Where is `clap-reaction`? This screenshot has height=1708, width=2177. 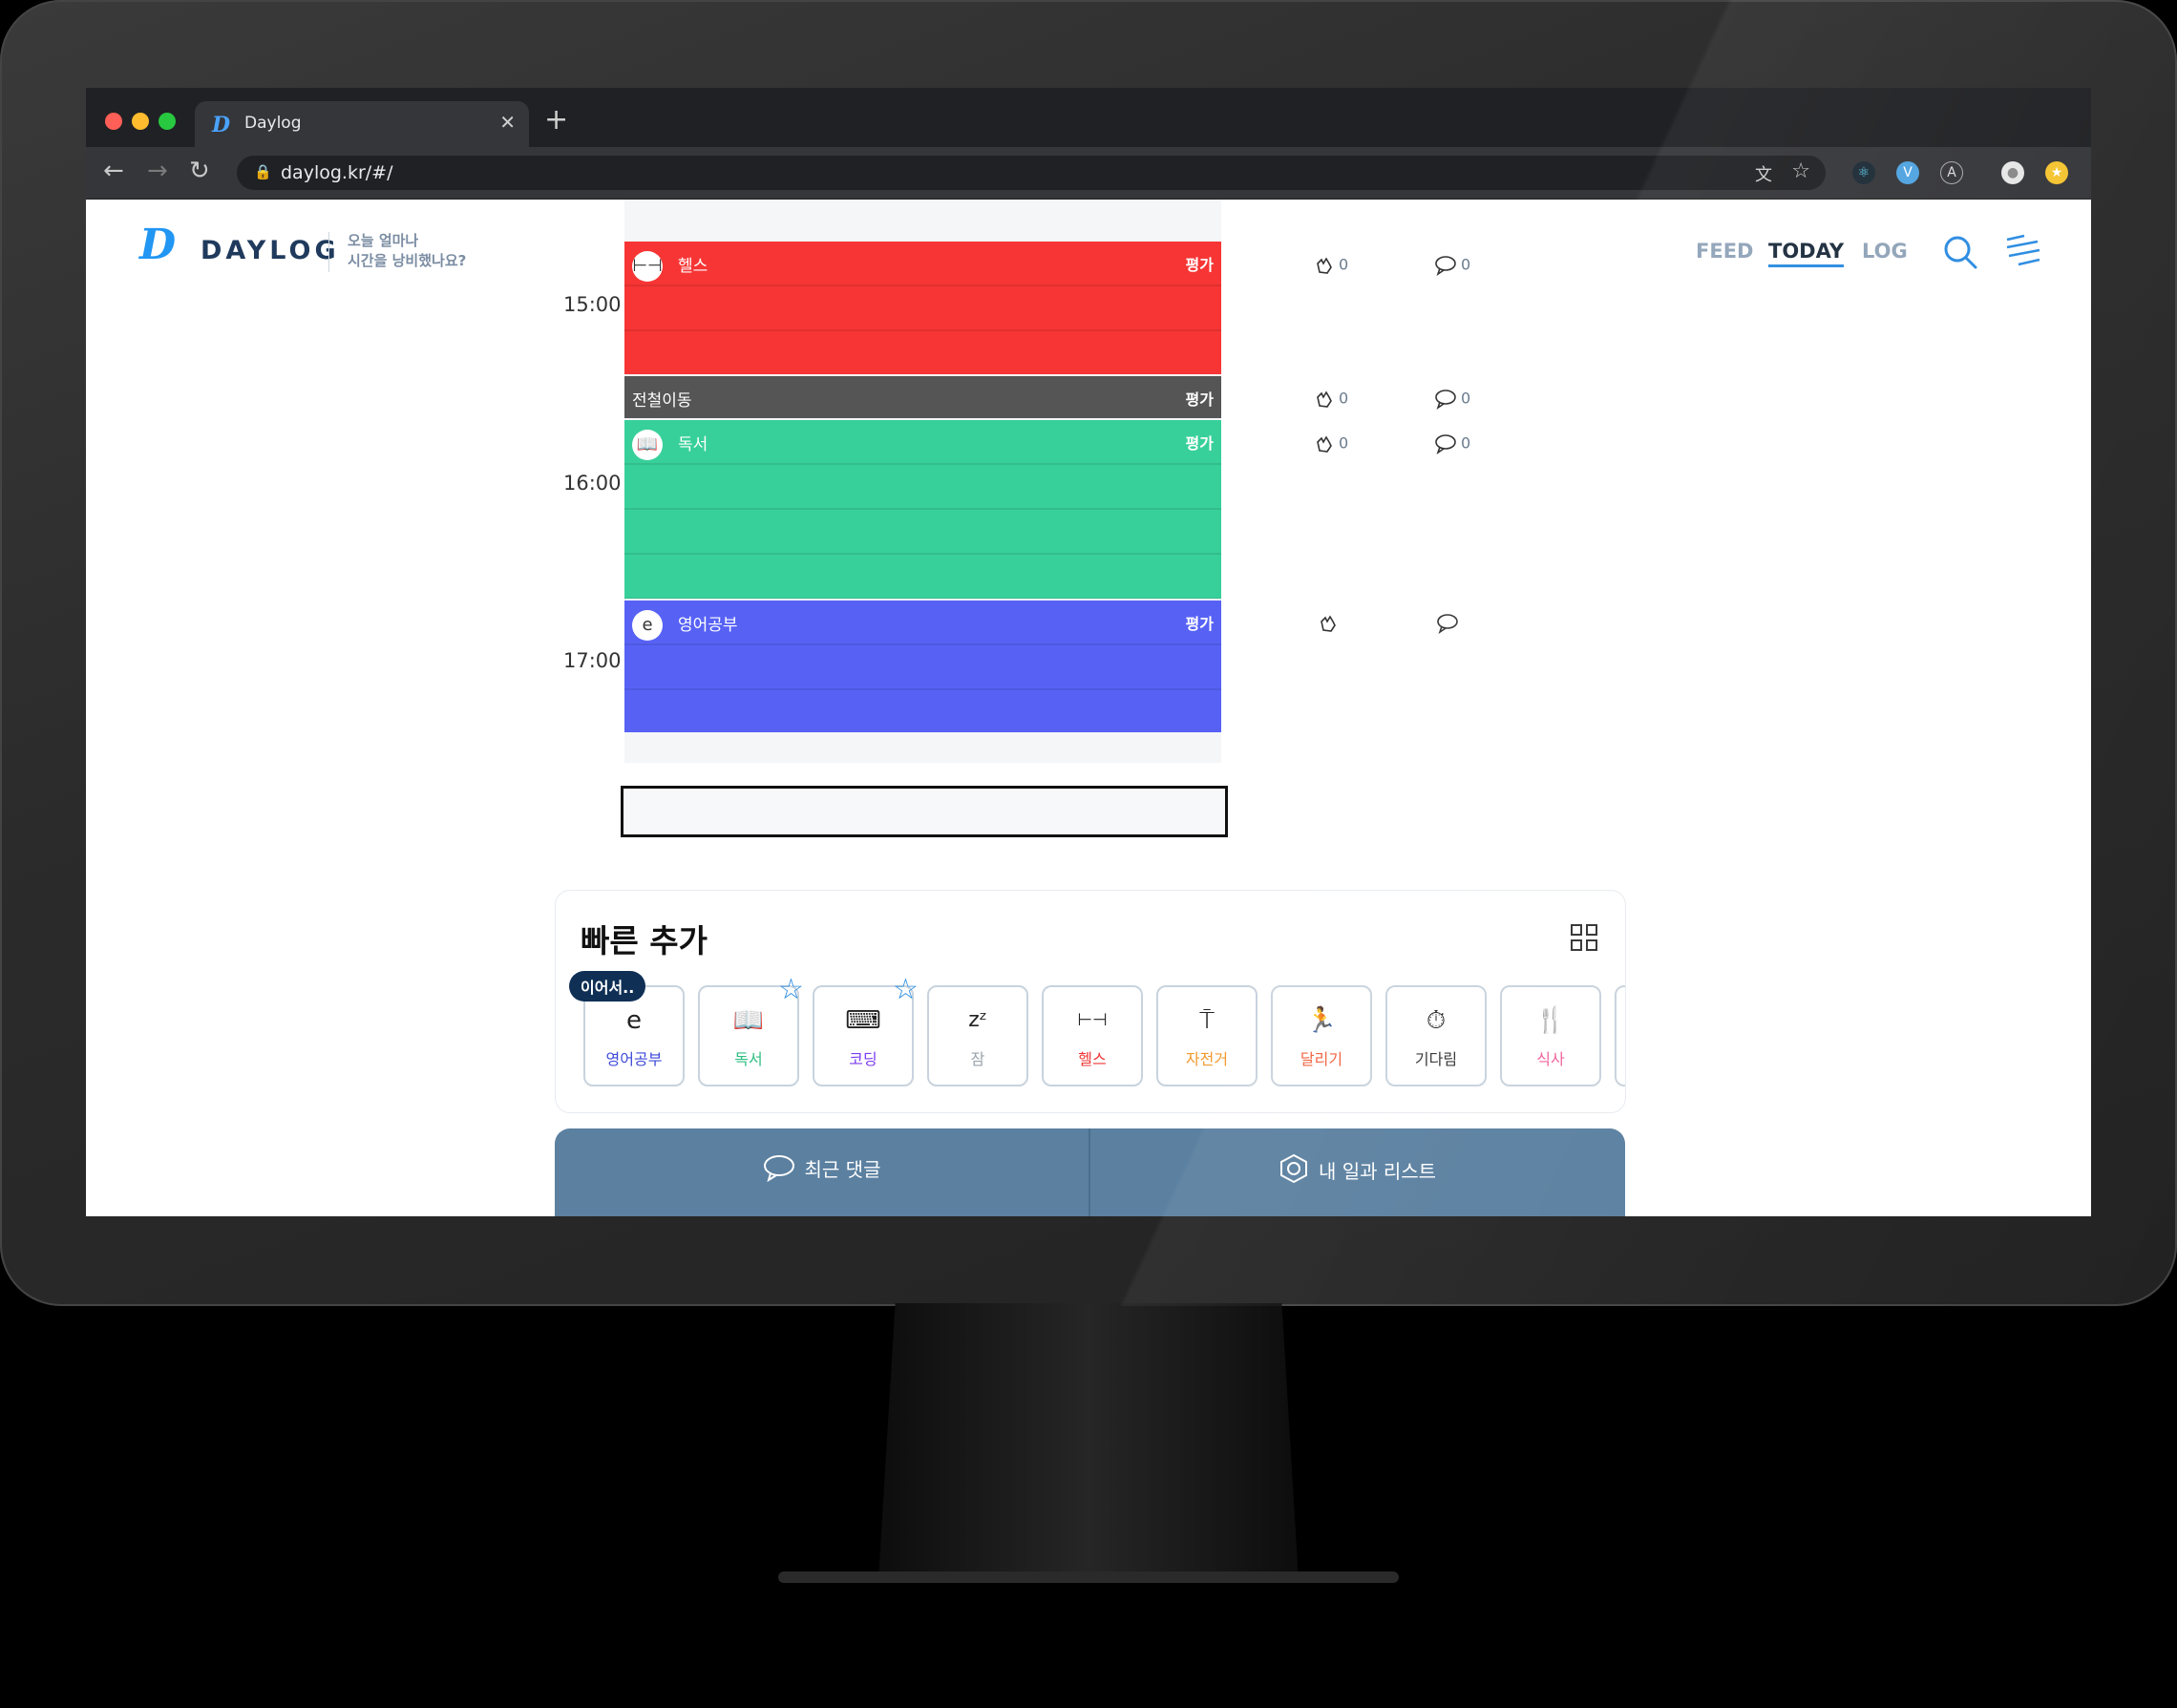 clap-reaction is located at coordinates (1330, 624).